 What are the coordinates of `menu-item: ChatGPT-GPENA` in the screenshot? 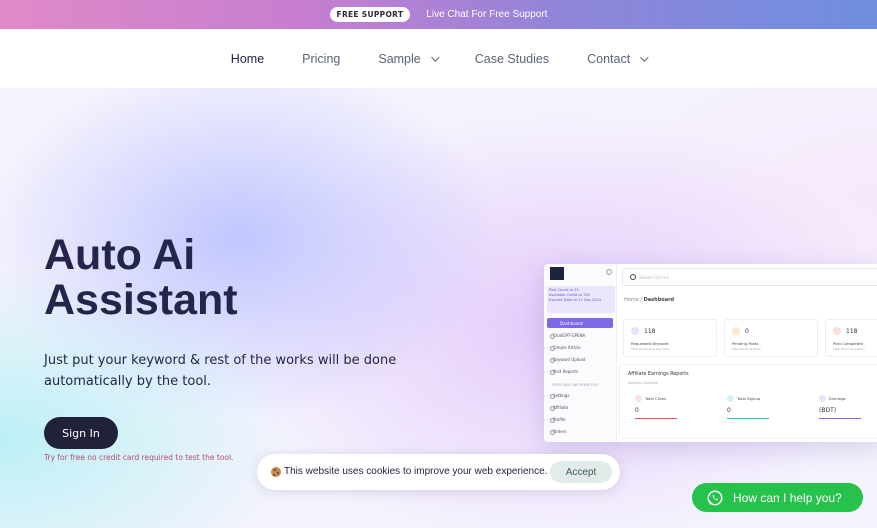 It's located at (567, 336).